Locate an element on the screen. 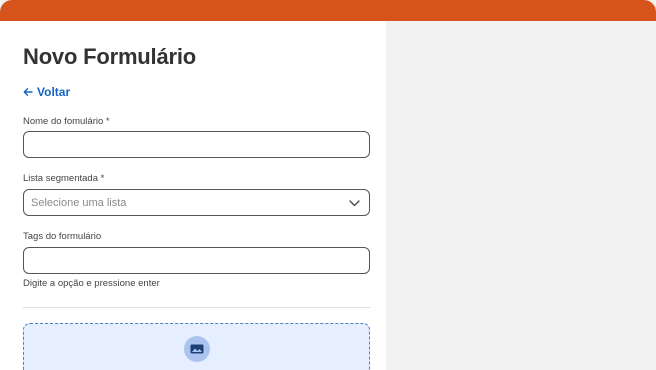  header-bar is located at coordinates (328, 10).